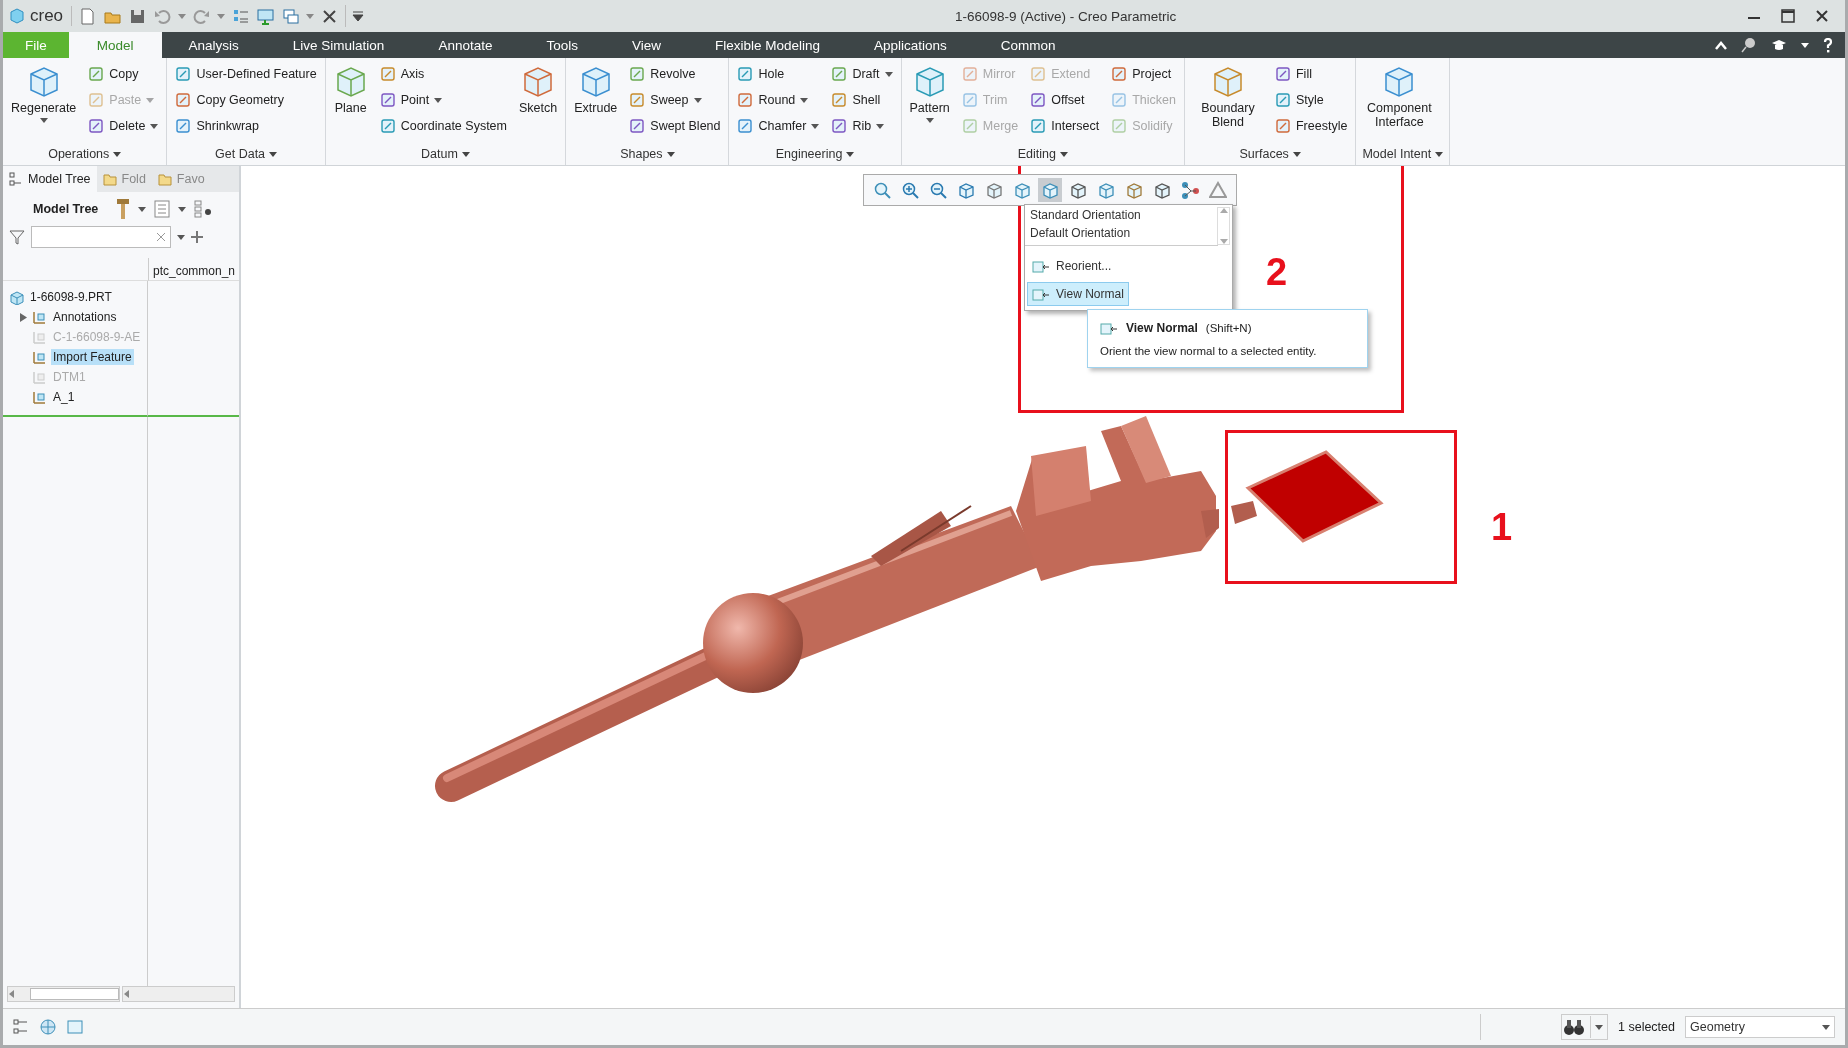 Image resolution: width=1848 pixels, height=1048 pixels. What do you see at coordinates (1228, 97) in the screenshot?
I see `ribbon-large-button: Boundary Blend` at bounding box center [1228, 97].